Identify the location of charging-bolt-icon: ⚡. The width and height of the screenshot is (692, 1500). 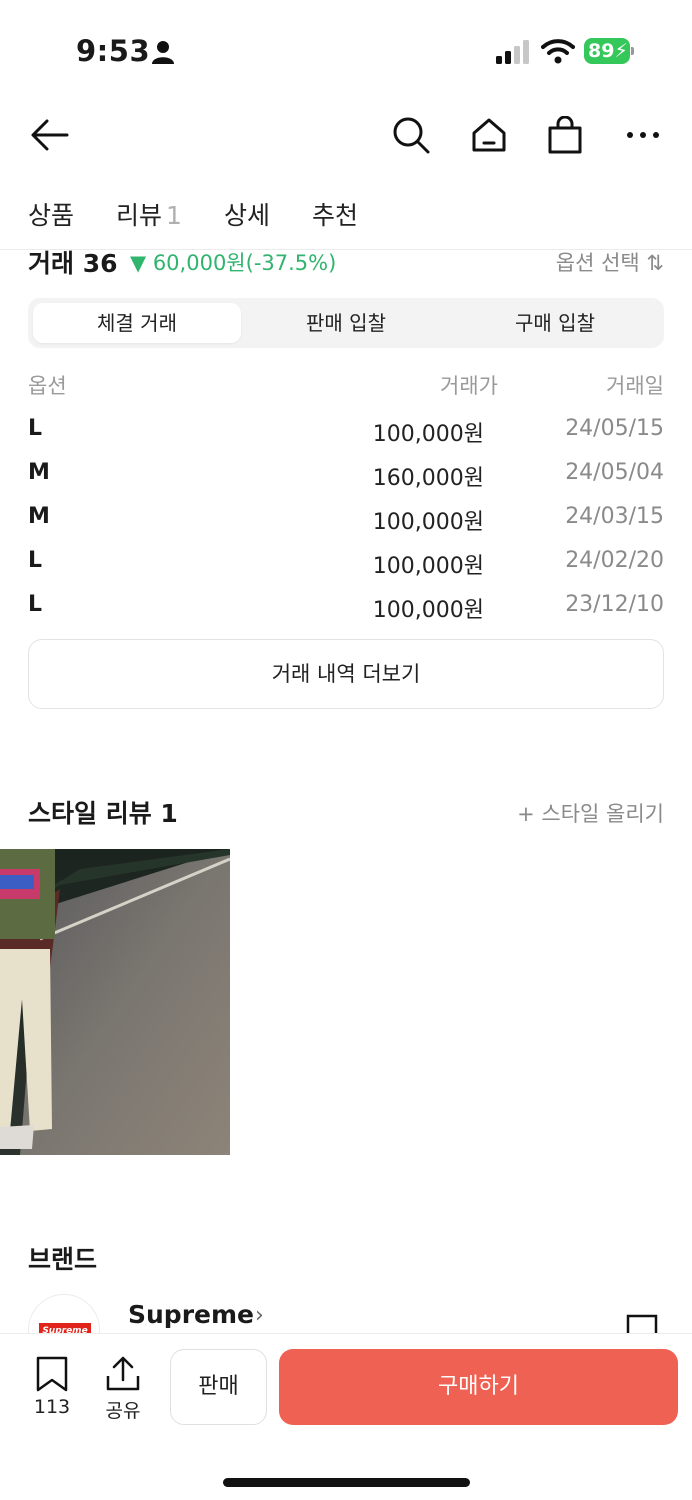
(621, 51).